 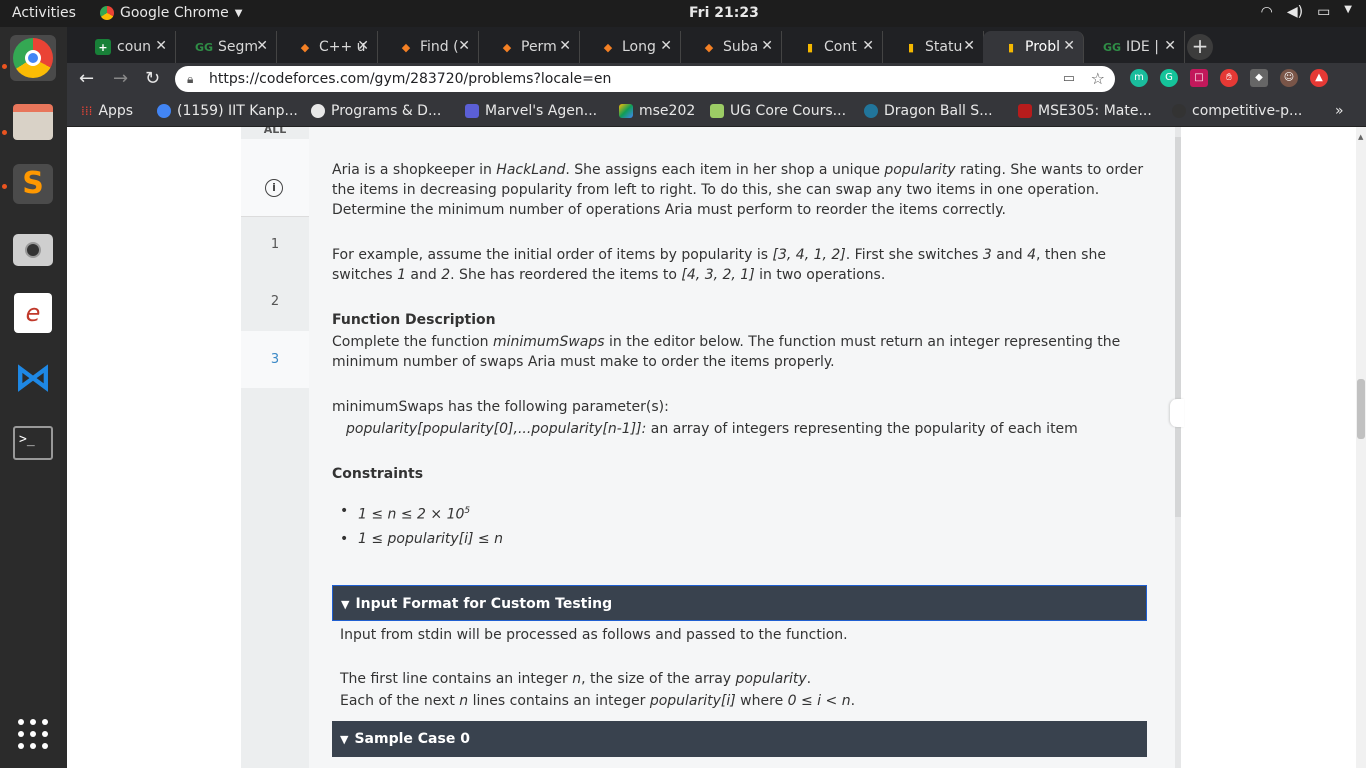 What do you see at coordinates (1112, 47) in the screenshot?
I see `tab-favicon-icon: GG` at bounding box center [1112, 47].